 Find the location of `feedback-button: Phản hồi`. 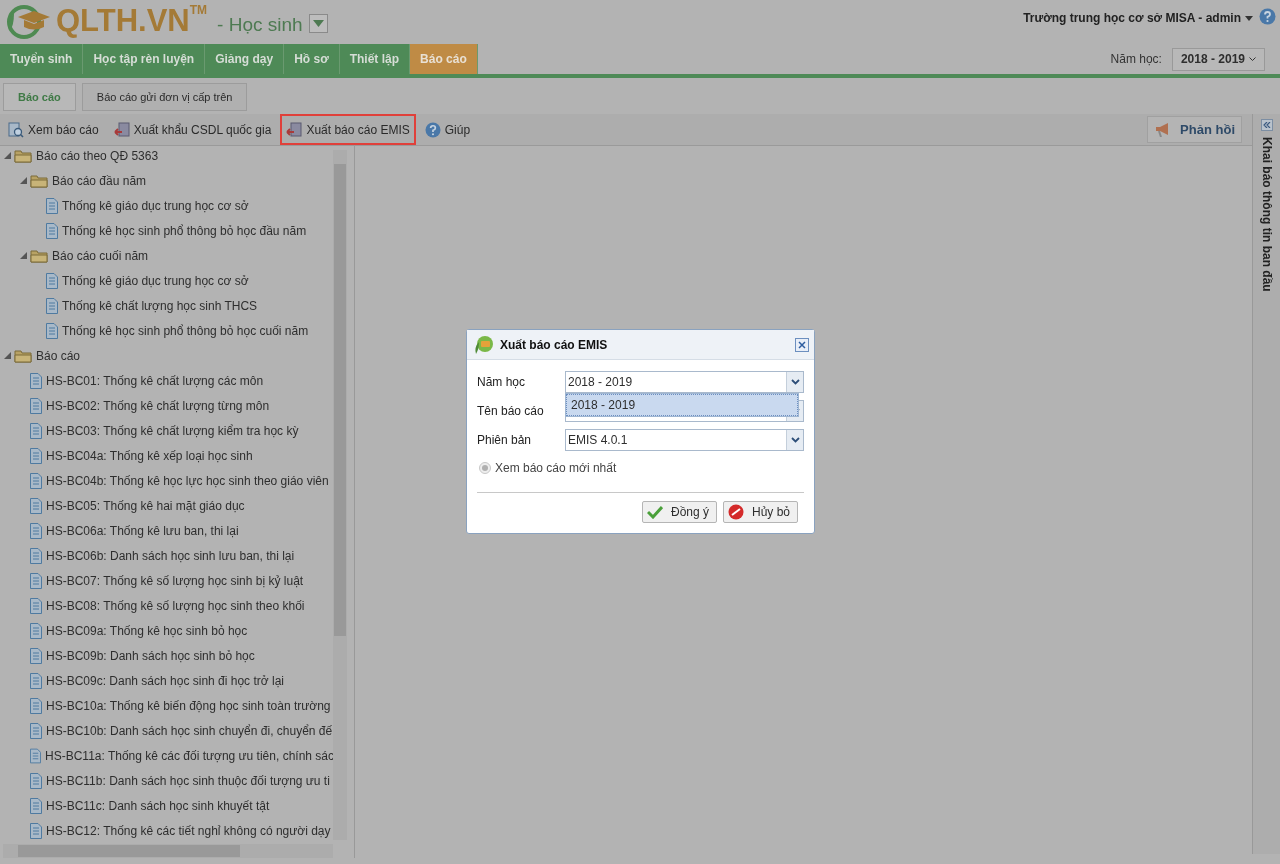

feedback-button: Phản hồi is located at coordinates (1194, 129).